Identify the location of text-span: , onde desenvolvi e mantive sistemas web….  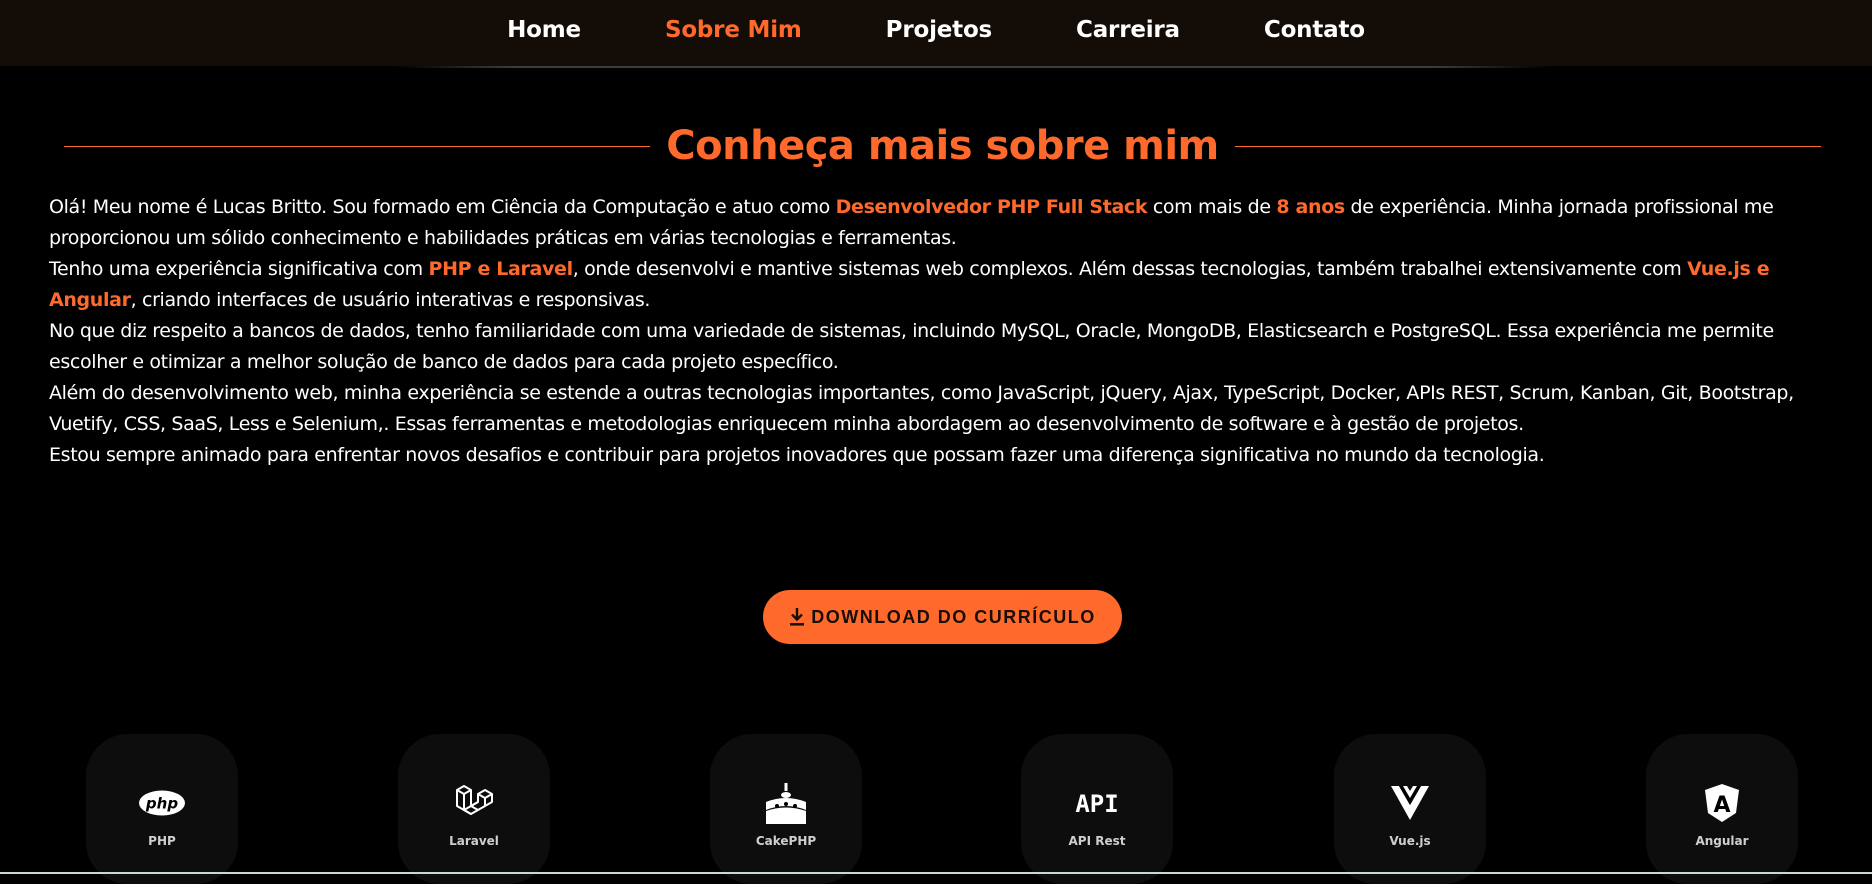
(1130, 269).